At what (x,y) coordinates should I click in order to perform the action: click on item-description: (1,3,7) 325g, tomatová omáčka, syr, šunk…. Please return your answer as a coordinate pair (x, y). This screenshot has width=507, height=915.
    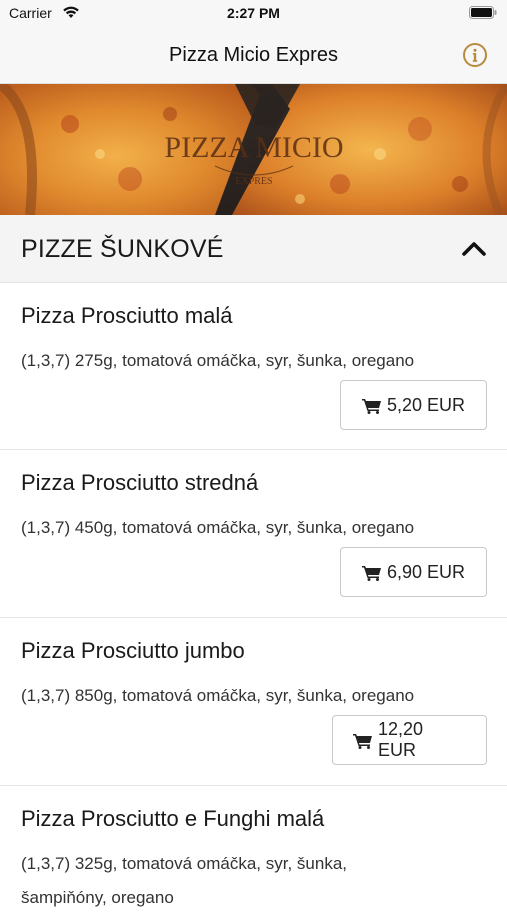
    Looking at the image, I should click on (184, 880).